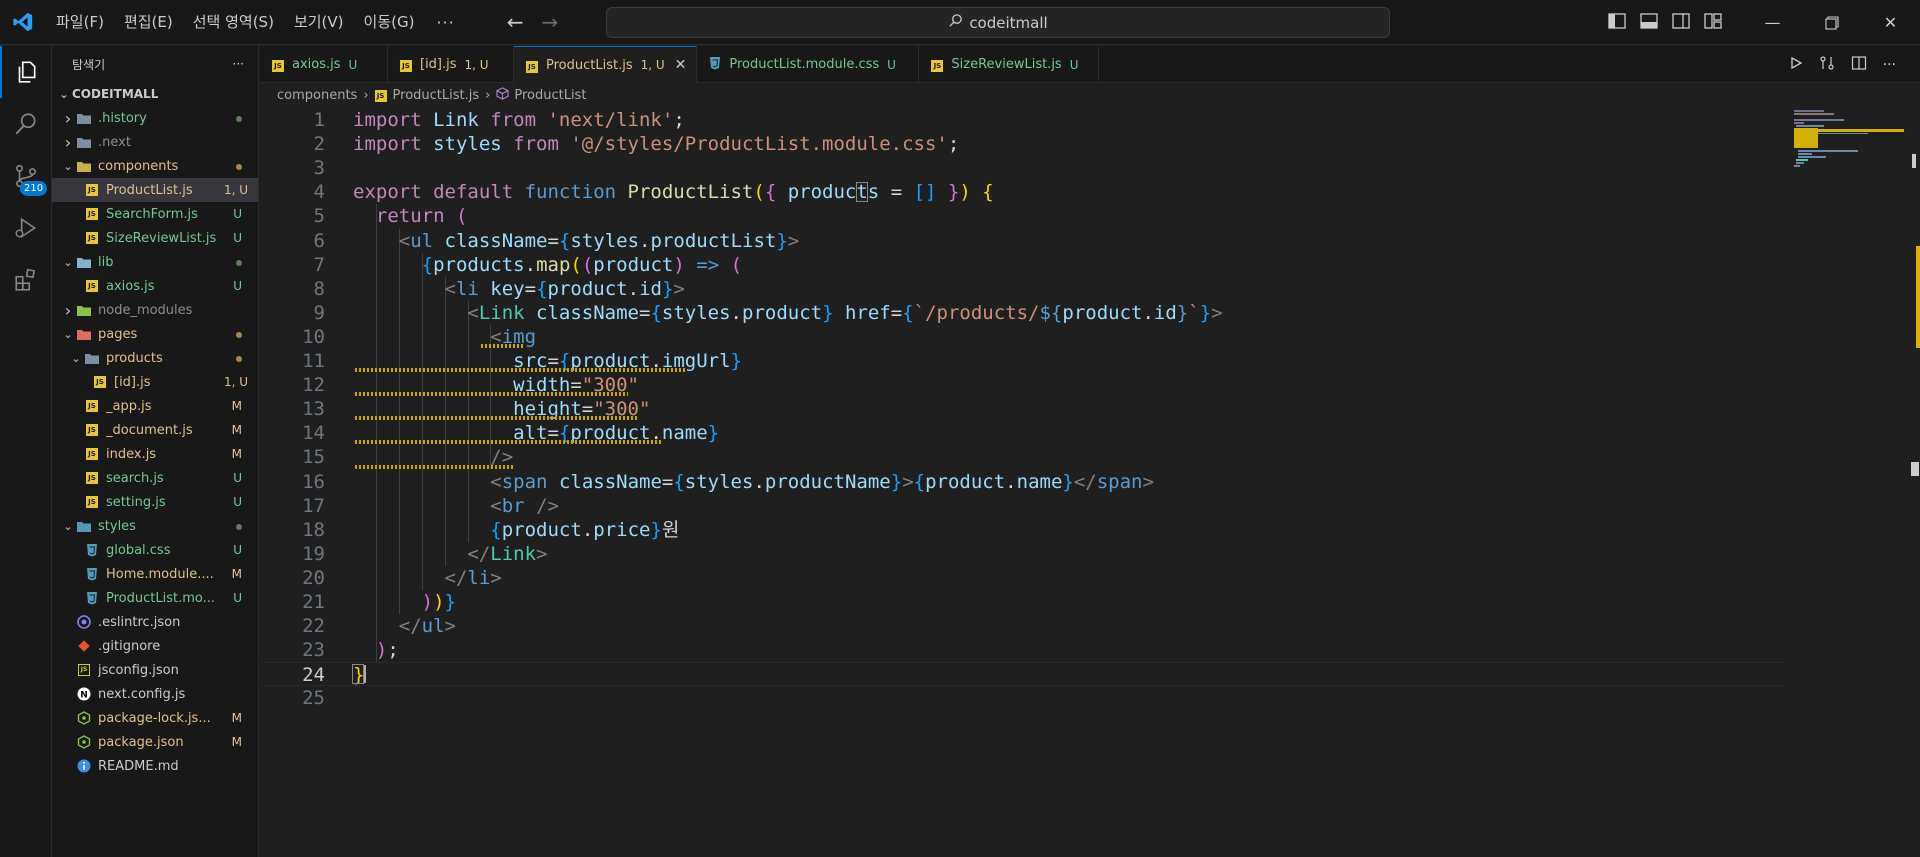 The image size is (1920, 857). Describe the element at coordinates (1859, 65) in the screenshot. I see `split-editor-icon` at that location.